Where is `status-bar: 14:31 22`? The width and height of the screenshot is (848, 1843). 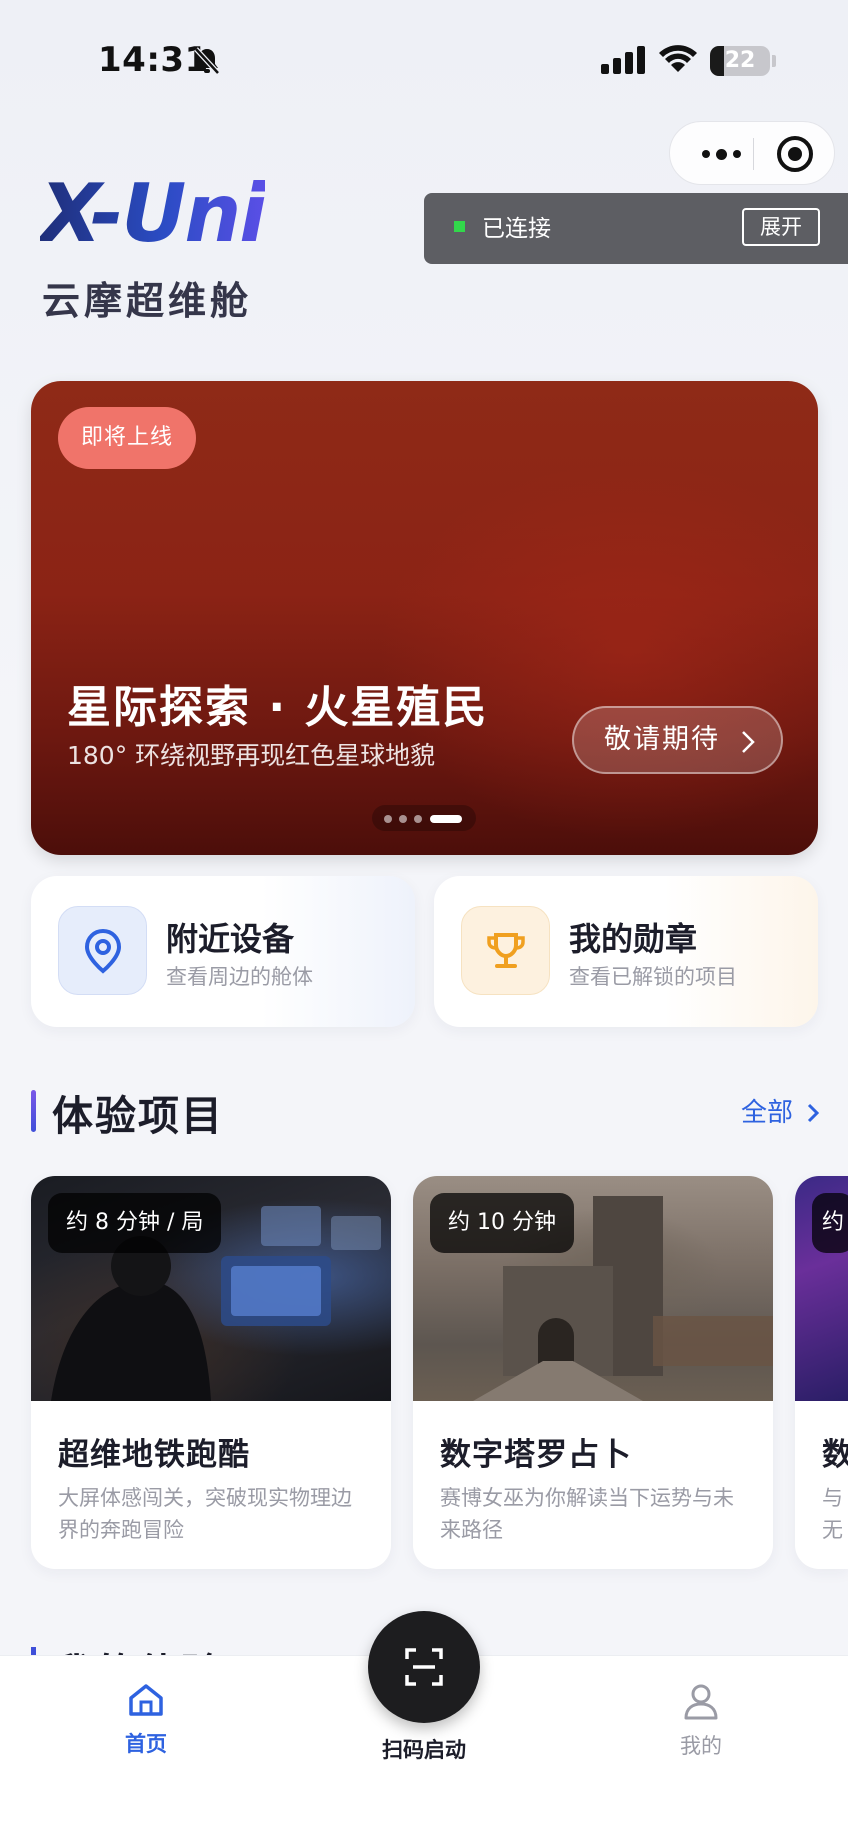
status-bar: 14:31 22 is located at coordinates (424, 60).